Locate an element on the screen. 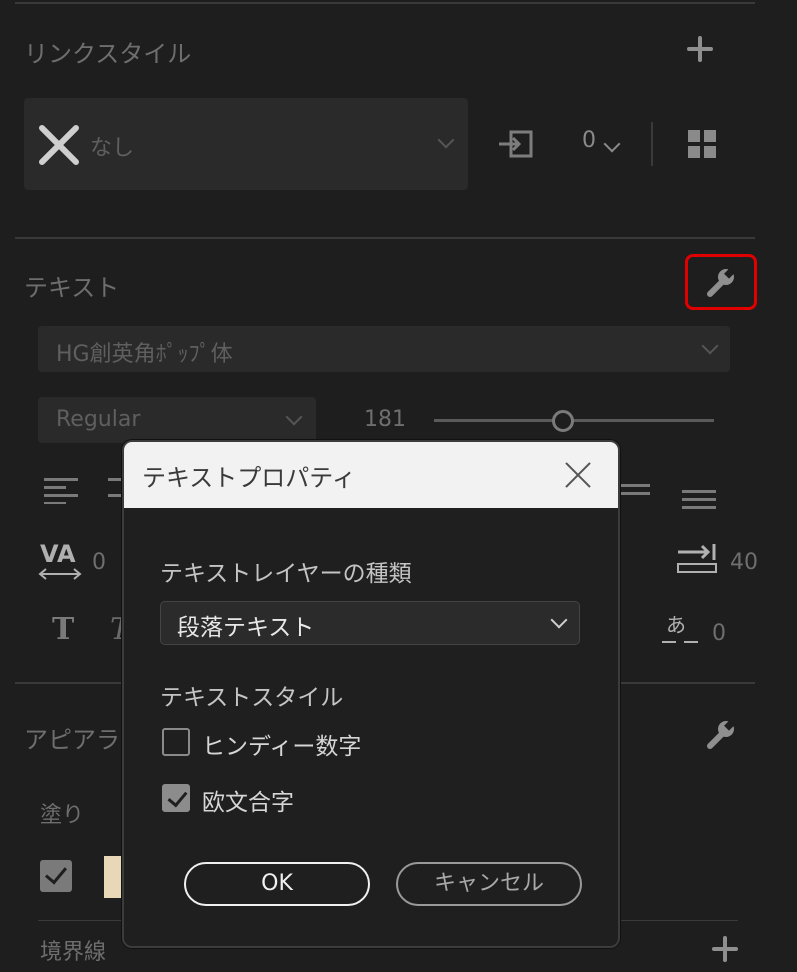  fill-color-swatch is located at coordinates (114, 877).